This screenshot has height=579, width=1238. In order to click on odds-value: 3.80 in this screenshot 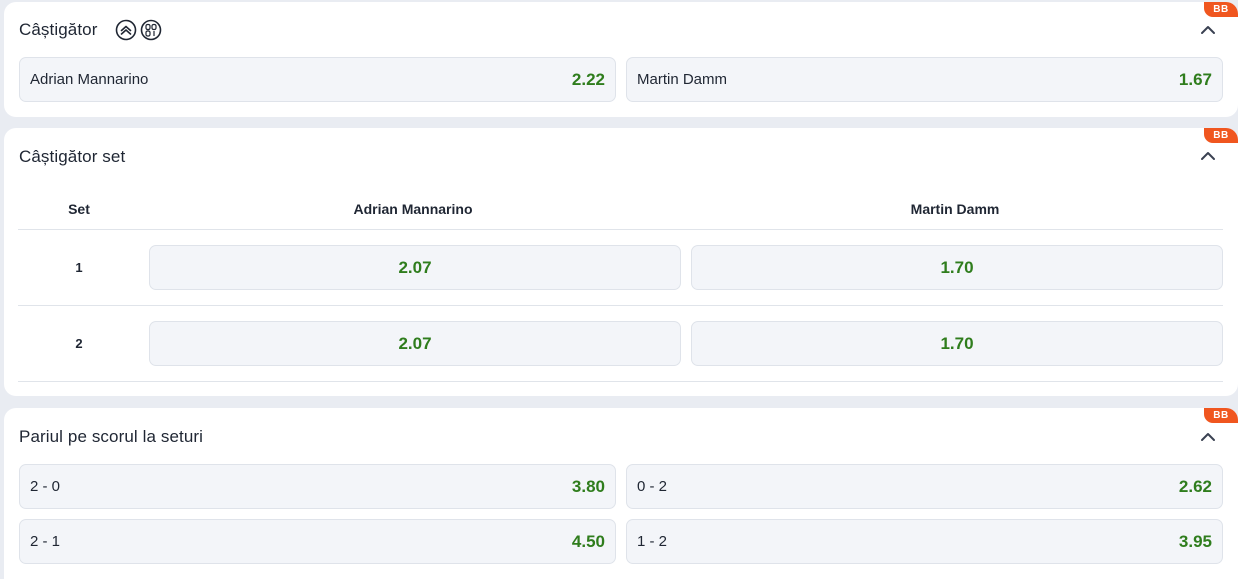, I will do `click(588, 486)`.